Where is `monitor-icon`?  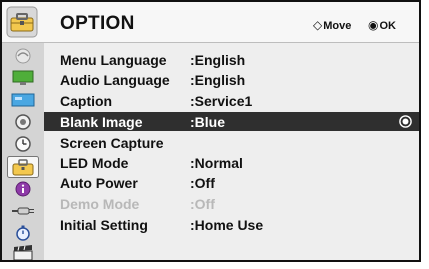 monitor-icon is located at coordinates (23, 78).